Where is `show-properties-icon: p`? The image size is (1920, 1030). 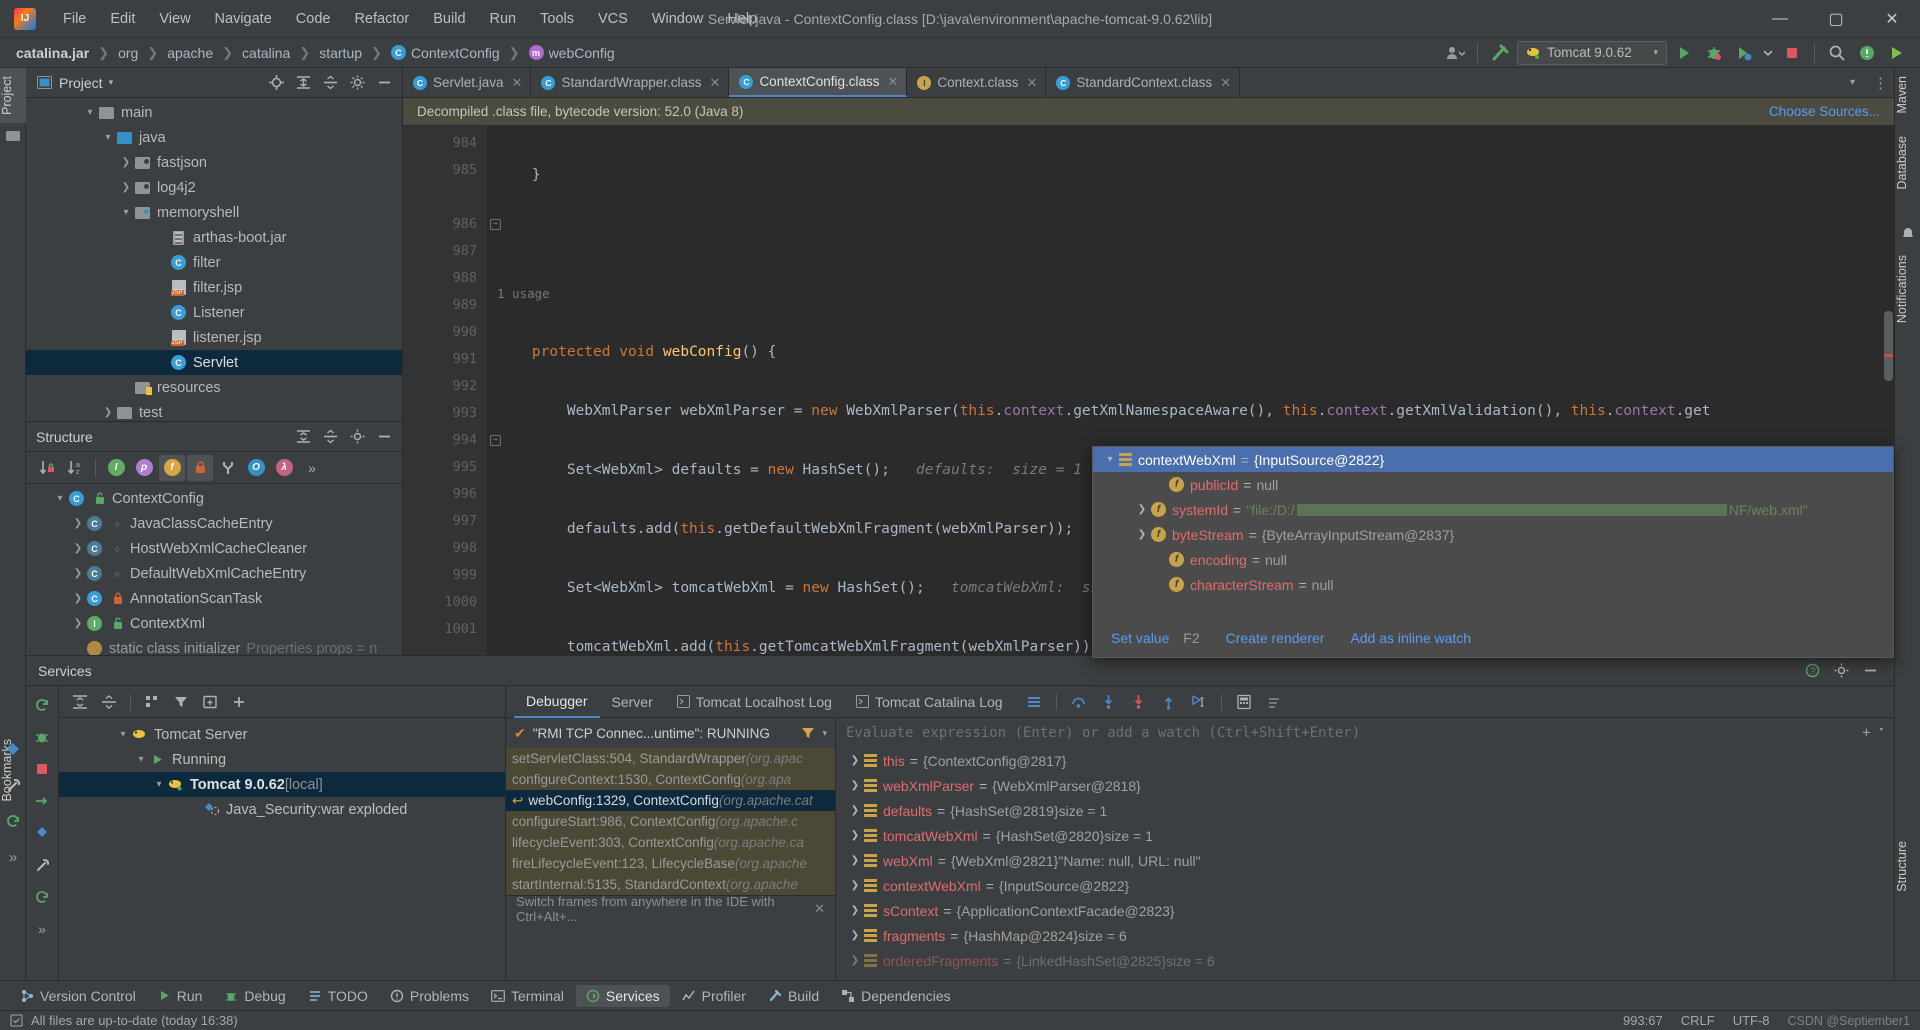 show-properties-icon: p is located at coordinates (144, 468).